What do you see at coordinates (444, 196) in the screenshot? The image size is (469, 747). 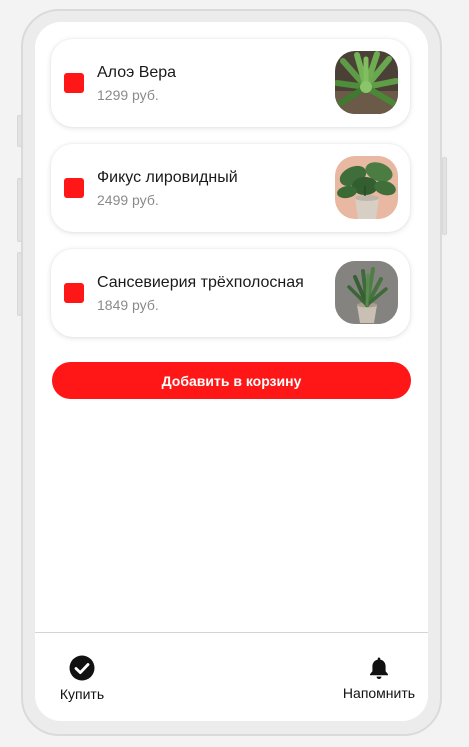 I see `phone-power-button` at bounding box center [444, 196].